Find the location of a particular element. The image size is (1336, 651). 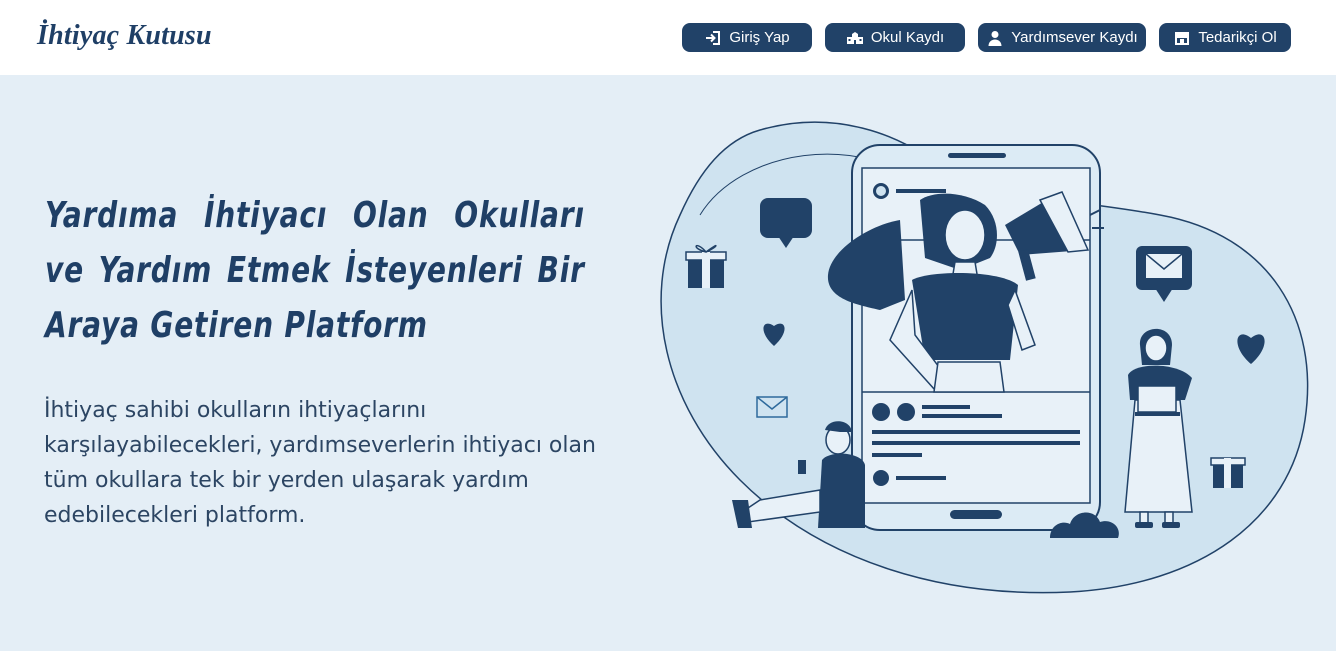

donor-register-button: Yardımsever Kaydı is located at coordinates (1062, 37).